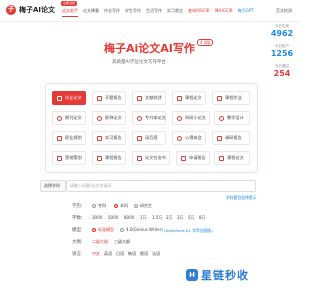 This screenshot has width=320, height=300. I want to click on nav-item-gpt: 梅子GPT, so click(246, 11).